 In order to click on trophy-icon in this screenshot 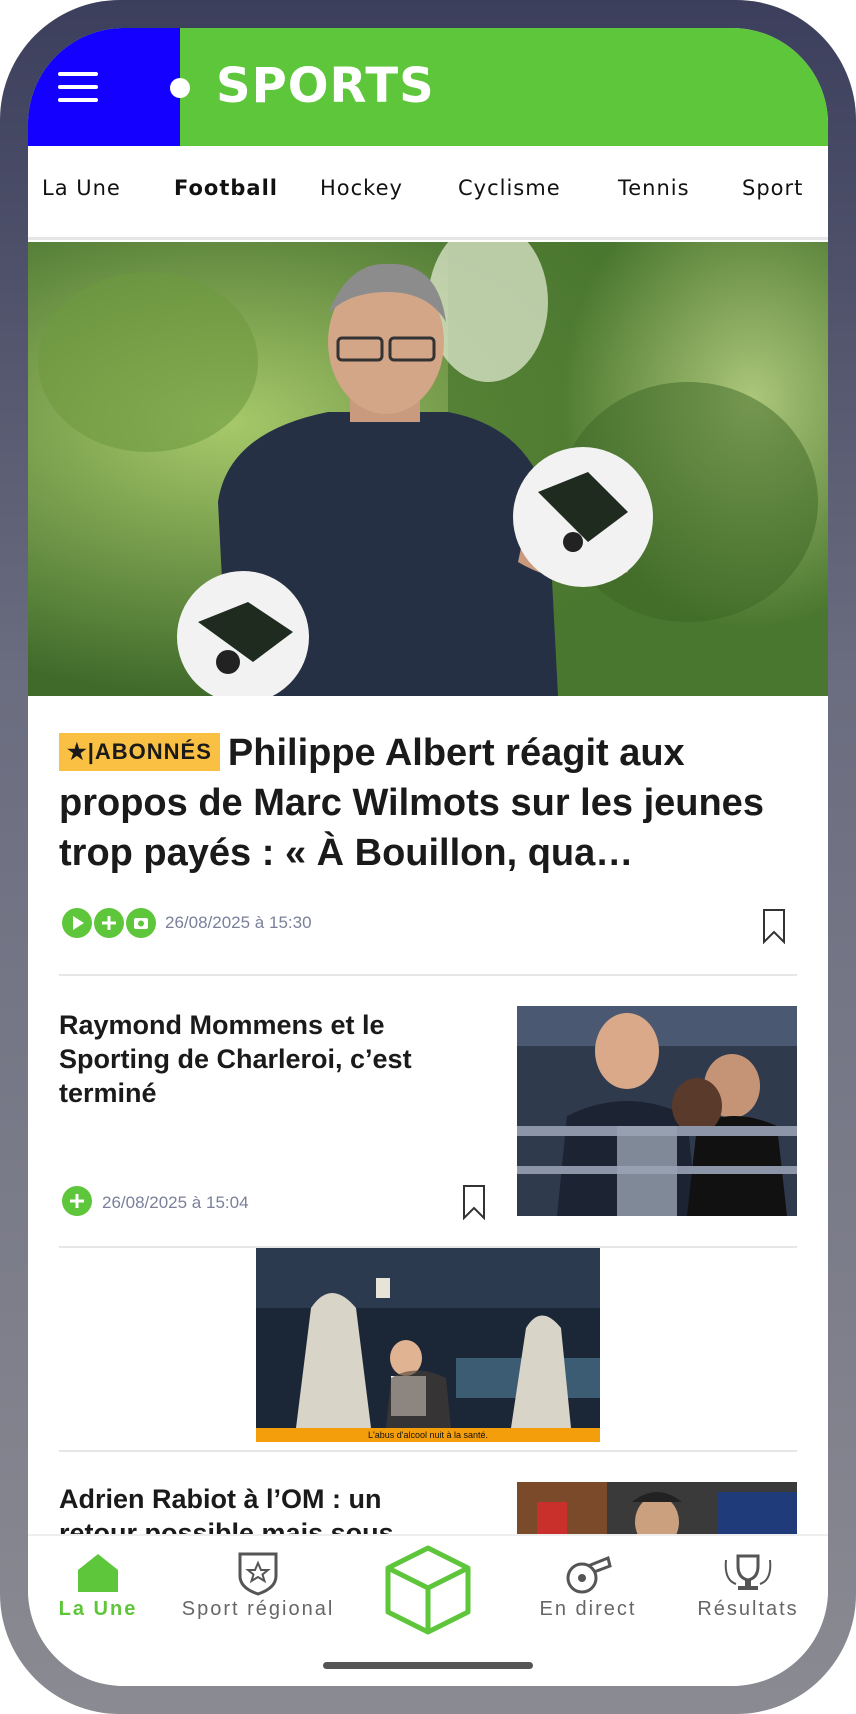, I will do `click(748, 1572)`.